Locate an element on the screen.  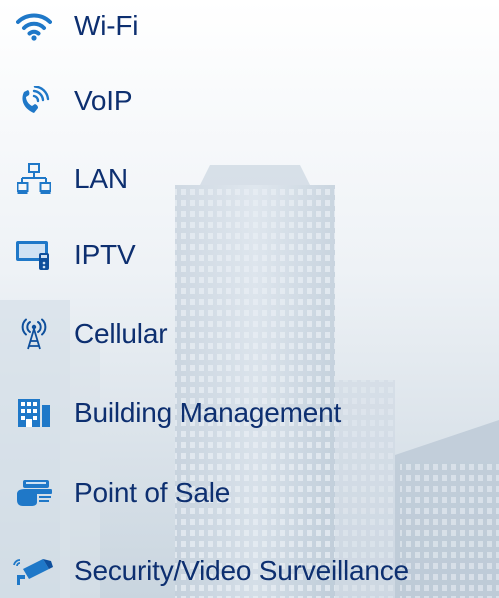
service-label-point-of-sale: Point of Sale is located at coordinates (152, 492).